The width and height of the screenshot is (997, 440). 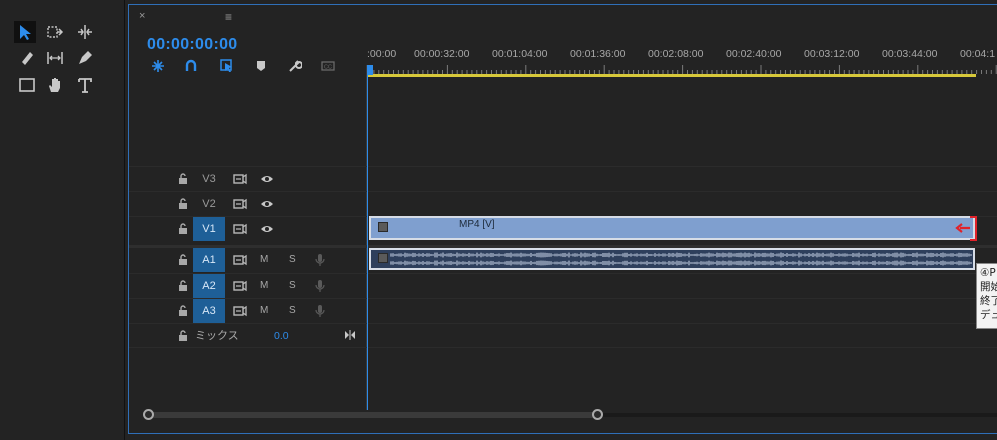 I want to click on track-name-a1: A1, so click(x=209, y=260).